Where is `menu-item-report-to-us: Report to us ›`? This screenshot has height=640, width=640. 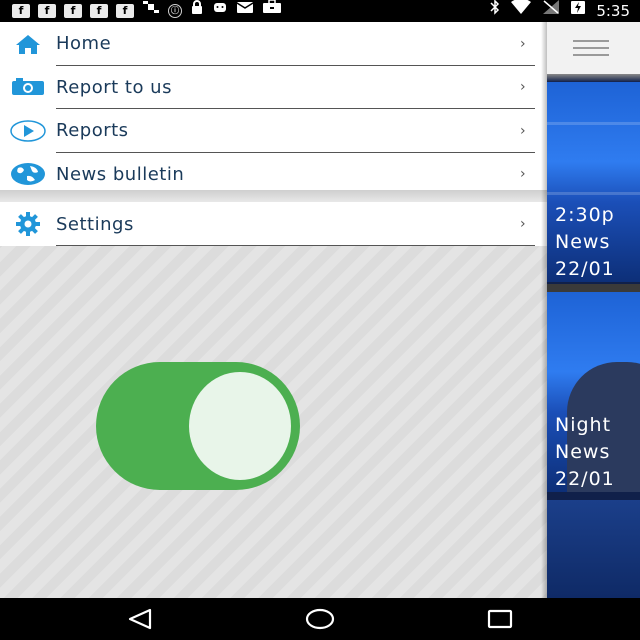
menu-item-report-to-us: Report to us › is located at coordinates (273, 87).